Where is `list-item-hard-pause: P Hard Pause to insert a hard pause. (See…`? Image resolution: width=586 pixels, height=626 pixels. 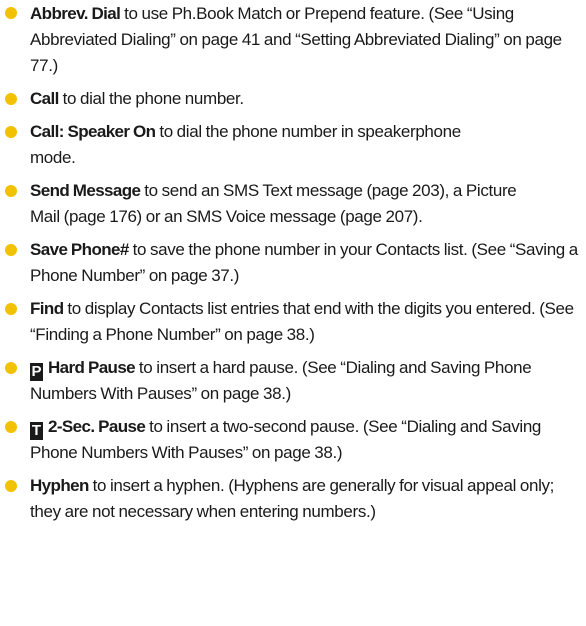 list-item-hard-pause: P Hard Pause to insert a hard pause. (See… is located at coordinates (293, 381).